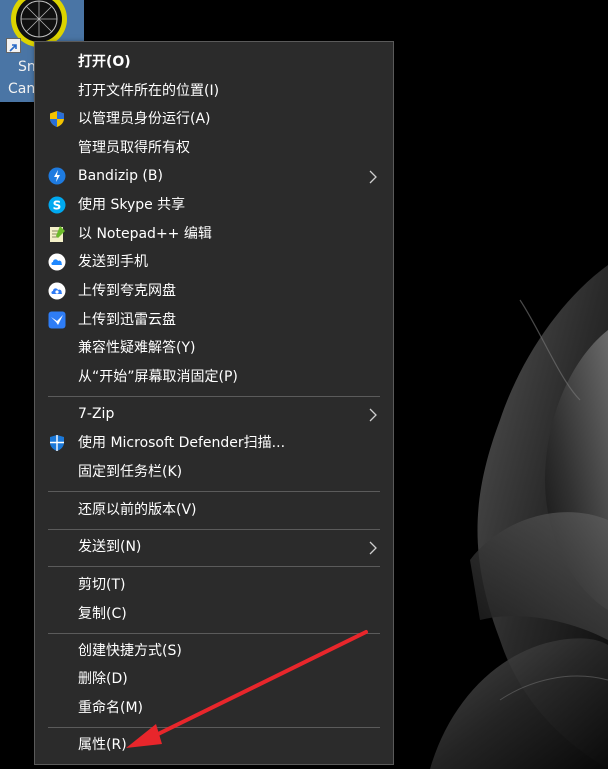 The image size is (608, 769). Describe the element at coordinates (214, 320) in the screenshot. I see `menu-item-xunlei-drive: 上传到迅雷云盘` at that location.